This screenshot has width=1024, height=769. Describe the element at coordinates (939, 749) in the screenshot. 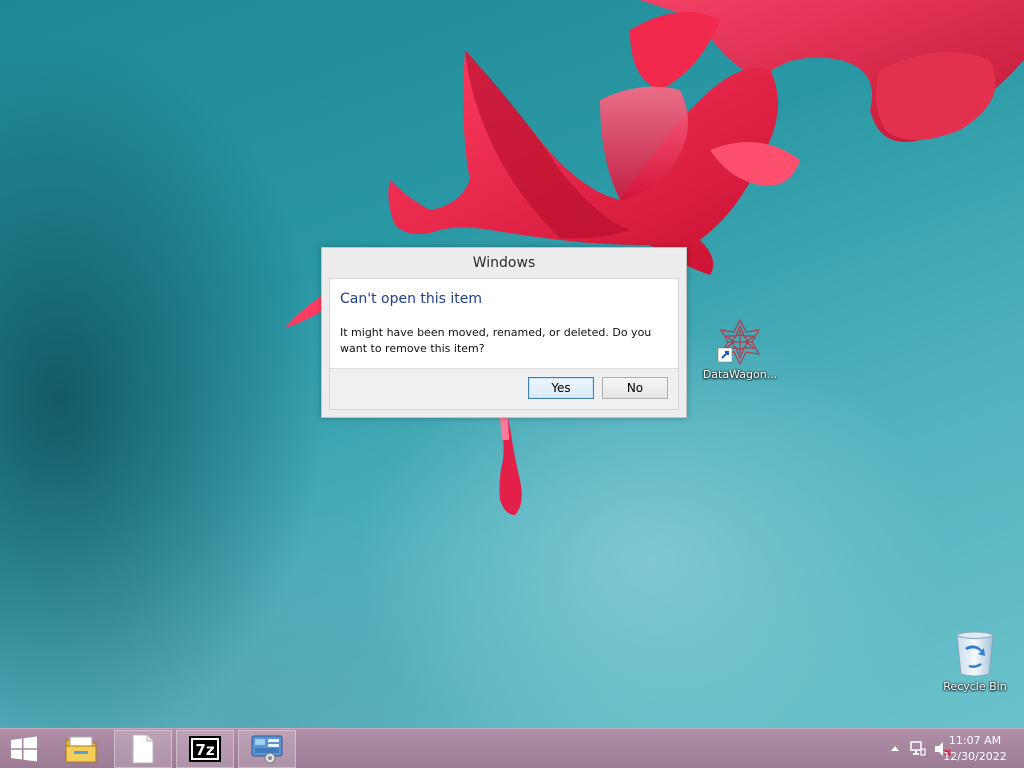

I see `notification-area: 11:07 AM 12/30/2022` at that location.